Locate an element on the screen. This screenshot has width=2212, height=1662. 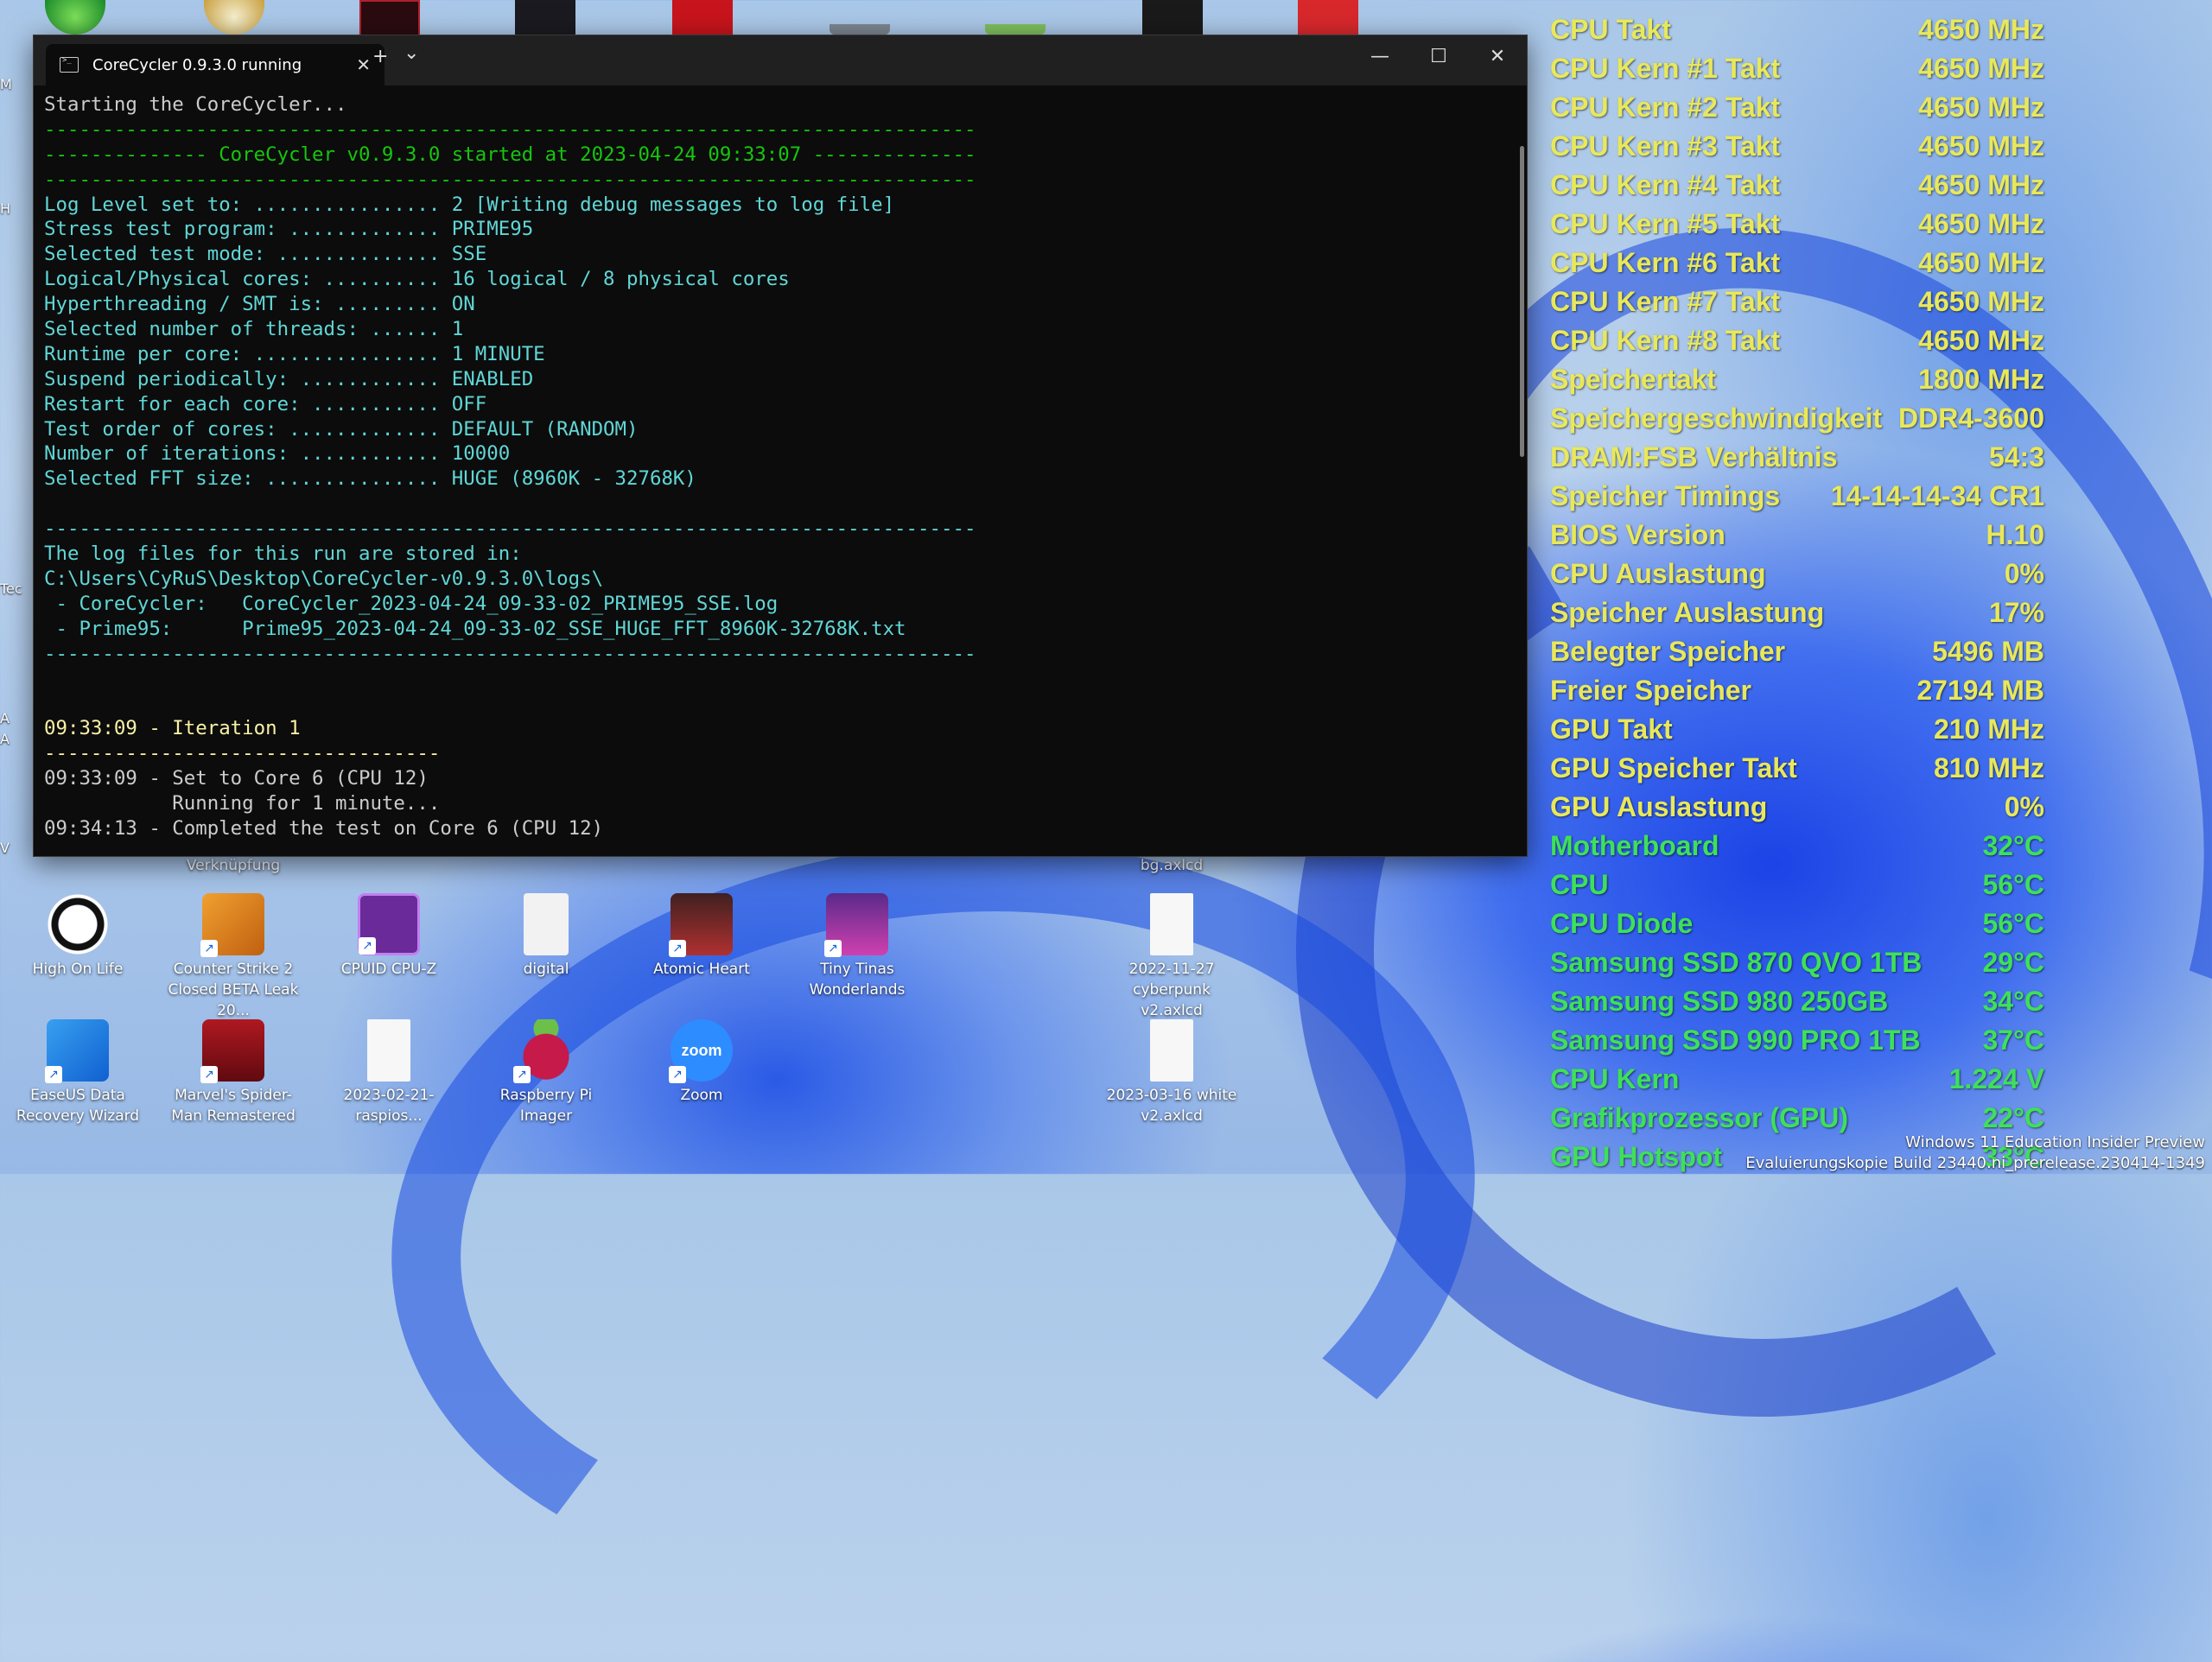
desktop-icon: ↗ Raspberry Pi Imager is located at coordinates (546, 1072).